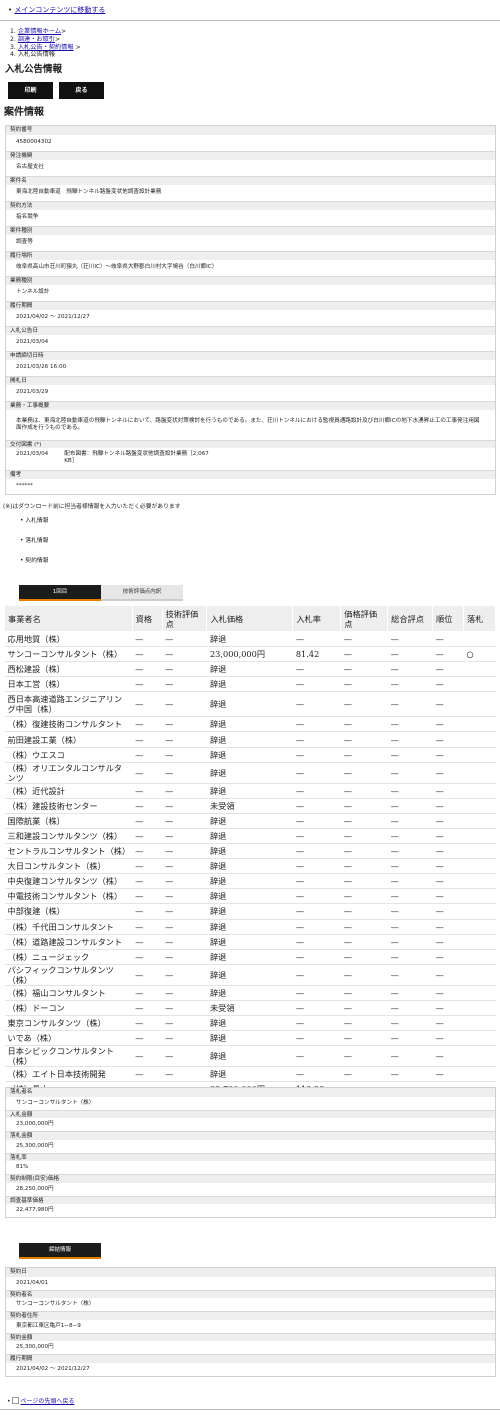 The width and height of the screenshot is (500, 1415). I want to click on field-value-text: 23,000,000円, so click(35, 1124).